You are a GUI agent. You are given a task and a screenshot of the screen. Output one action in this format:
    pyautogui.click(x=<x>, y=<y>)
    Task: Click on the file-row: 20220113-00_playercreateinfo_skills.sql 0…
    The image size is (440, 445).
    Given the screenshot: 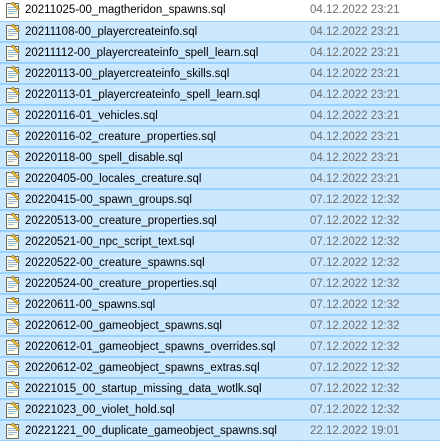 What is the action you would take?
    pyautogui.click(x=220, y=73)
    